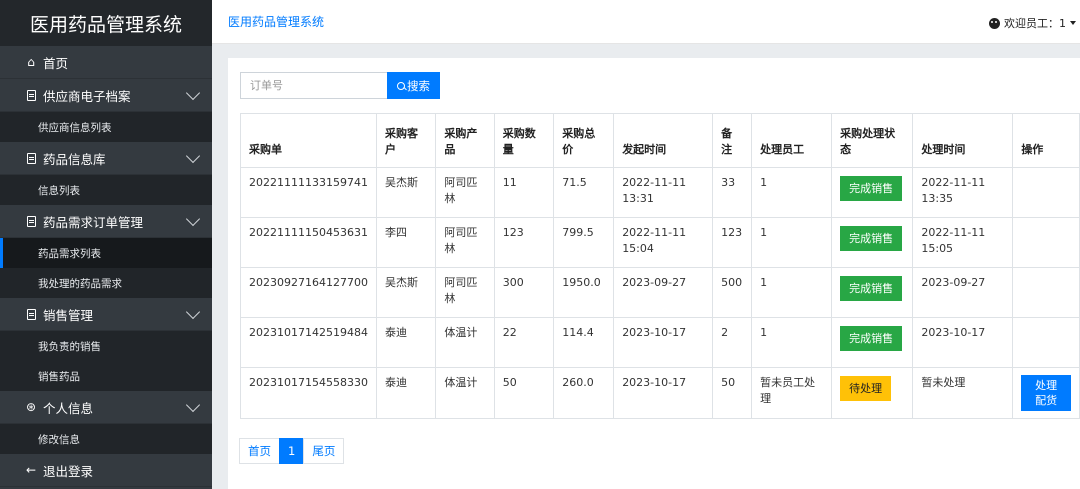 This screenshot has width=1080, height=489. Describe the element at coordinates (308, 292) in the screenshot. I see `cell-id: 20230927164127700` at that location.